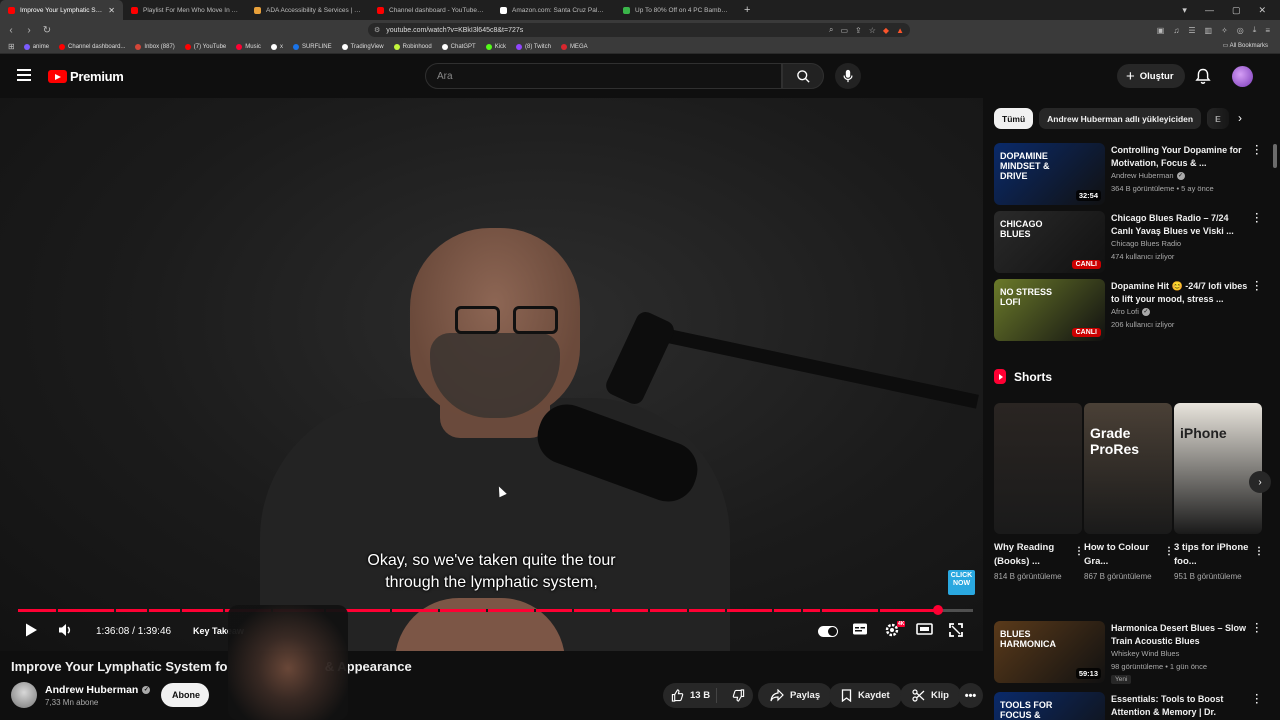 This screenshot has height=720, width=1280. What do you see at coordinates (1049, 174) in the screenshot?
I see `video-thumbnail: DOPAMINE MINDSET & DRIVE 32:54` at bounding box center [1049, 174].